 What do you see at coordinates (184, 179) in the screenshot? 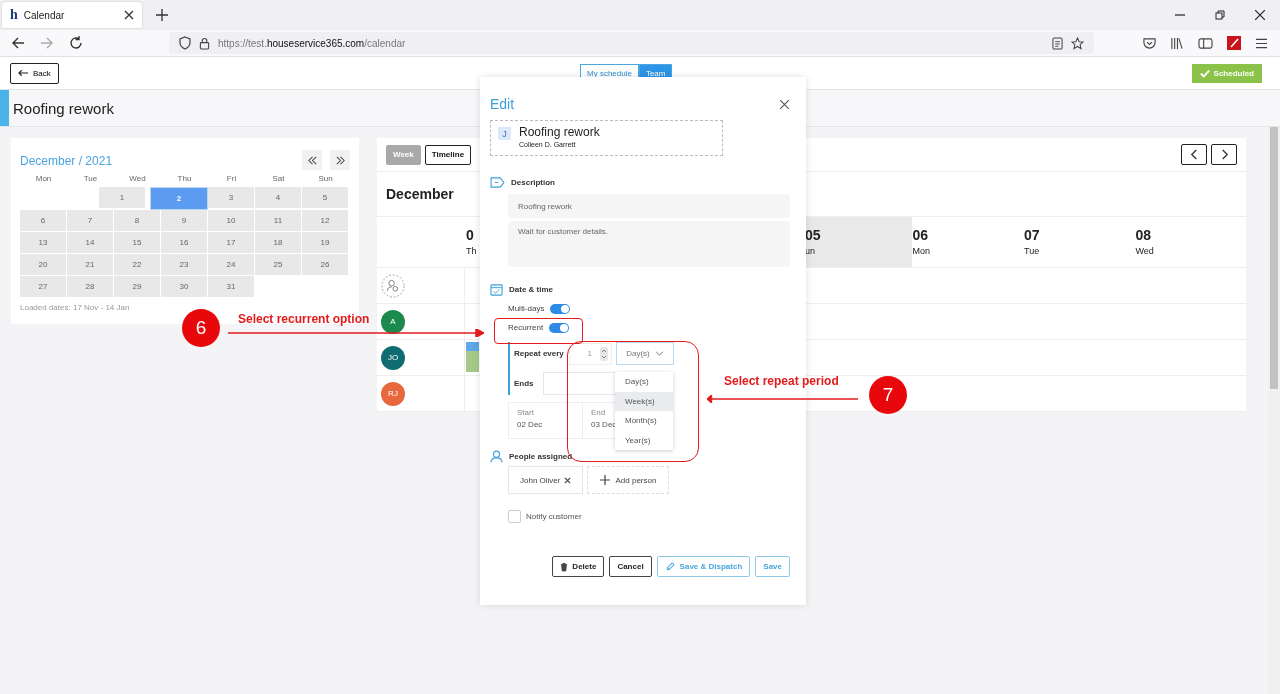
I see `weekday-label: Thu` at bounding box center [184, 179].